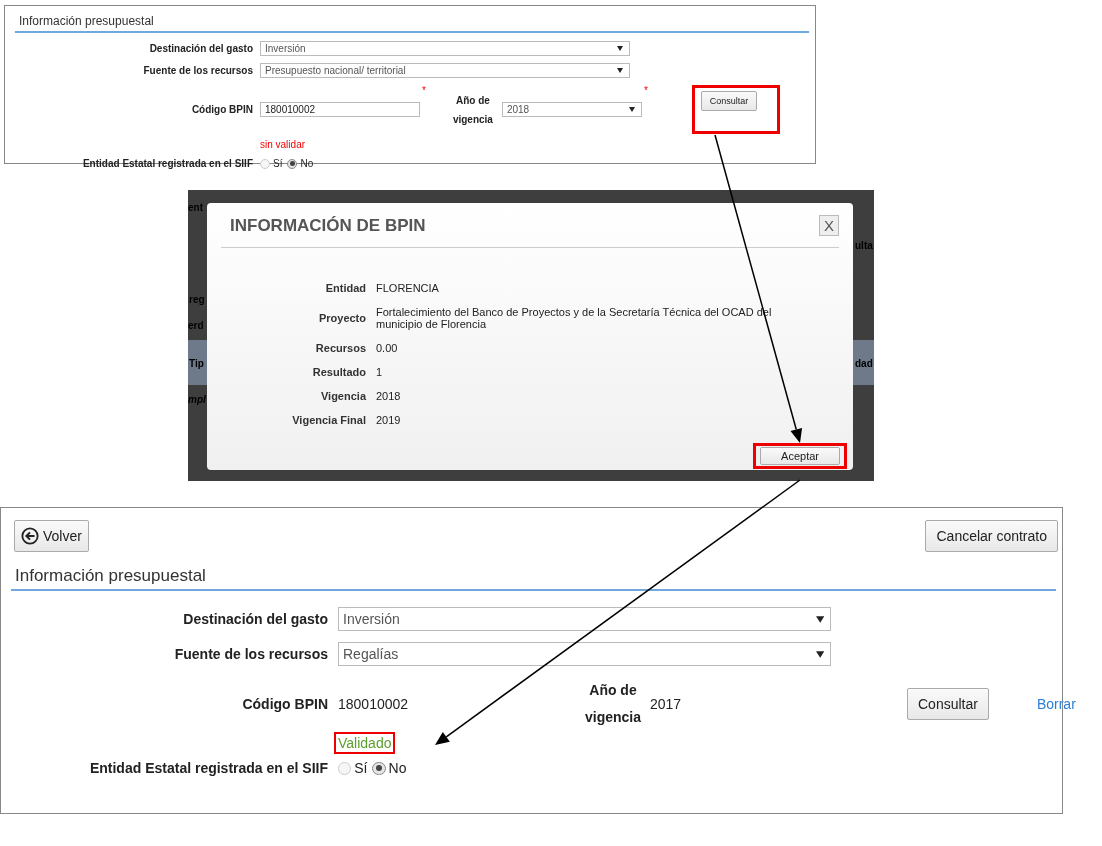 This screenshot has height=846, width=1102. What do you see at coordinates (328, 225) in the screenshot?
I see `dialog-title: INFORMACIÓN DE BPIN` at bounding box center [328, 225].